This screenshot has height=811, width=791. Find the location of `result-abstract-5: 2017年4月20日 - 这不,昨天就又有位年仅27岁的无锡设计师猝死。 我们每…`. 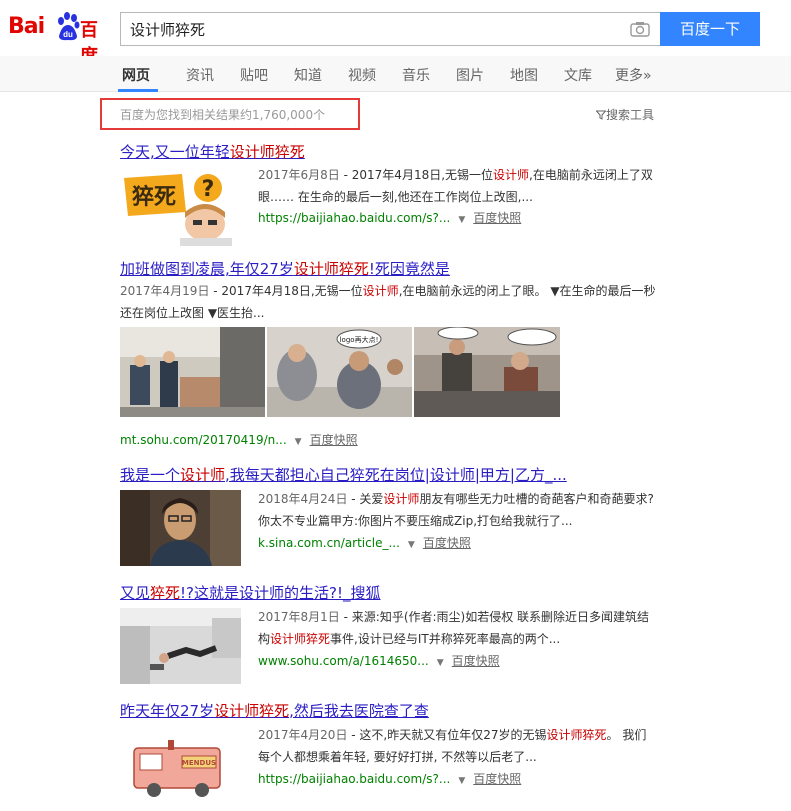

result-abstract-5: 2017年4月20日 - 这不,昨天就又有位年仅27岁的无锡设计师猝死。 我们每… is located at coordinates (458, 746).